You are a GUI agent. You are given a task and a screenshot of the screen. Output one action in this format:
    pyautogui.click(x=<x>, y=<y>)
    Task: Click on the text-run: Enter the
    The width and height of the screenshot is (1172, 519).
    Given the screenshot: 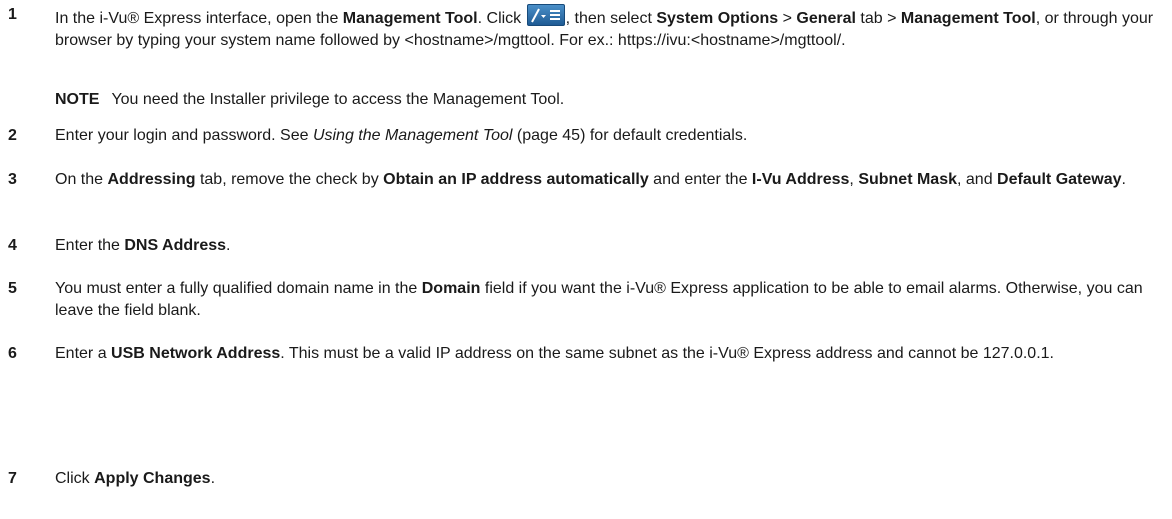 What is the action you would take?
    pyautogui.click(x=90, y=245)
    